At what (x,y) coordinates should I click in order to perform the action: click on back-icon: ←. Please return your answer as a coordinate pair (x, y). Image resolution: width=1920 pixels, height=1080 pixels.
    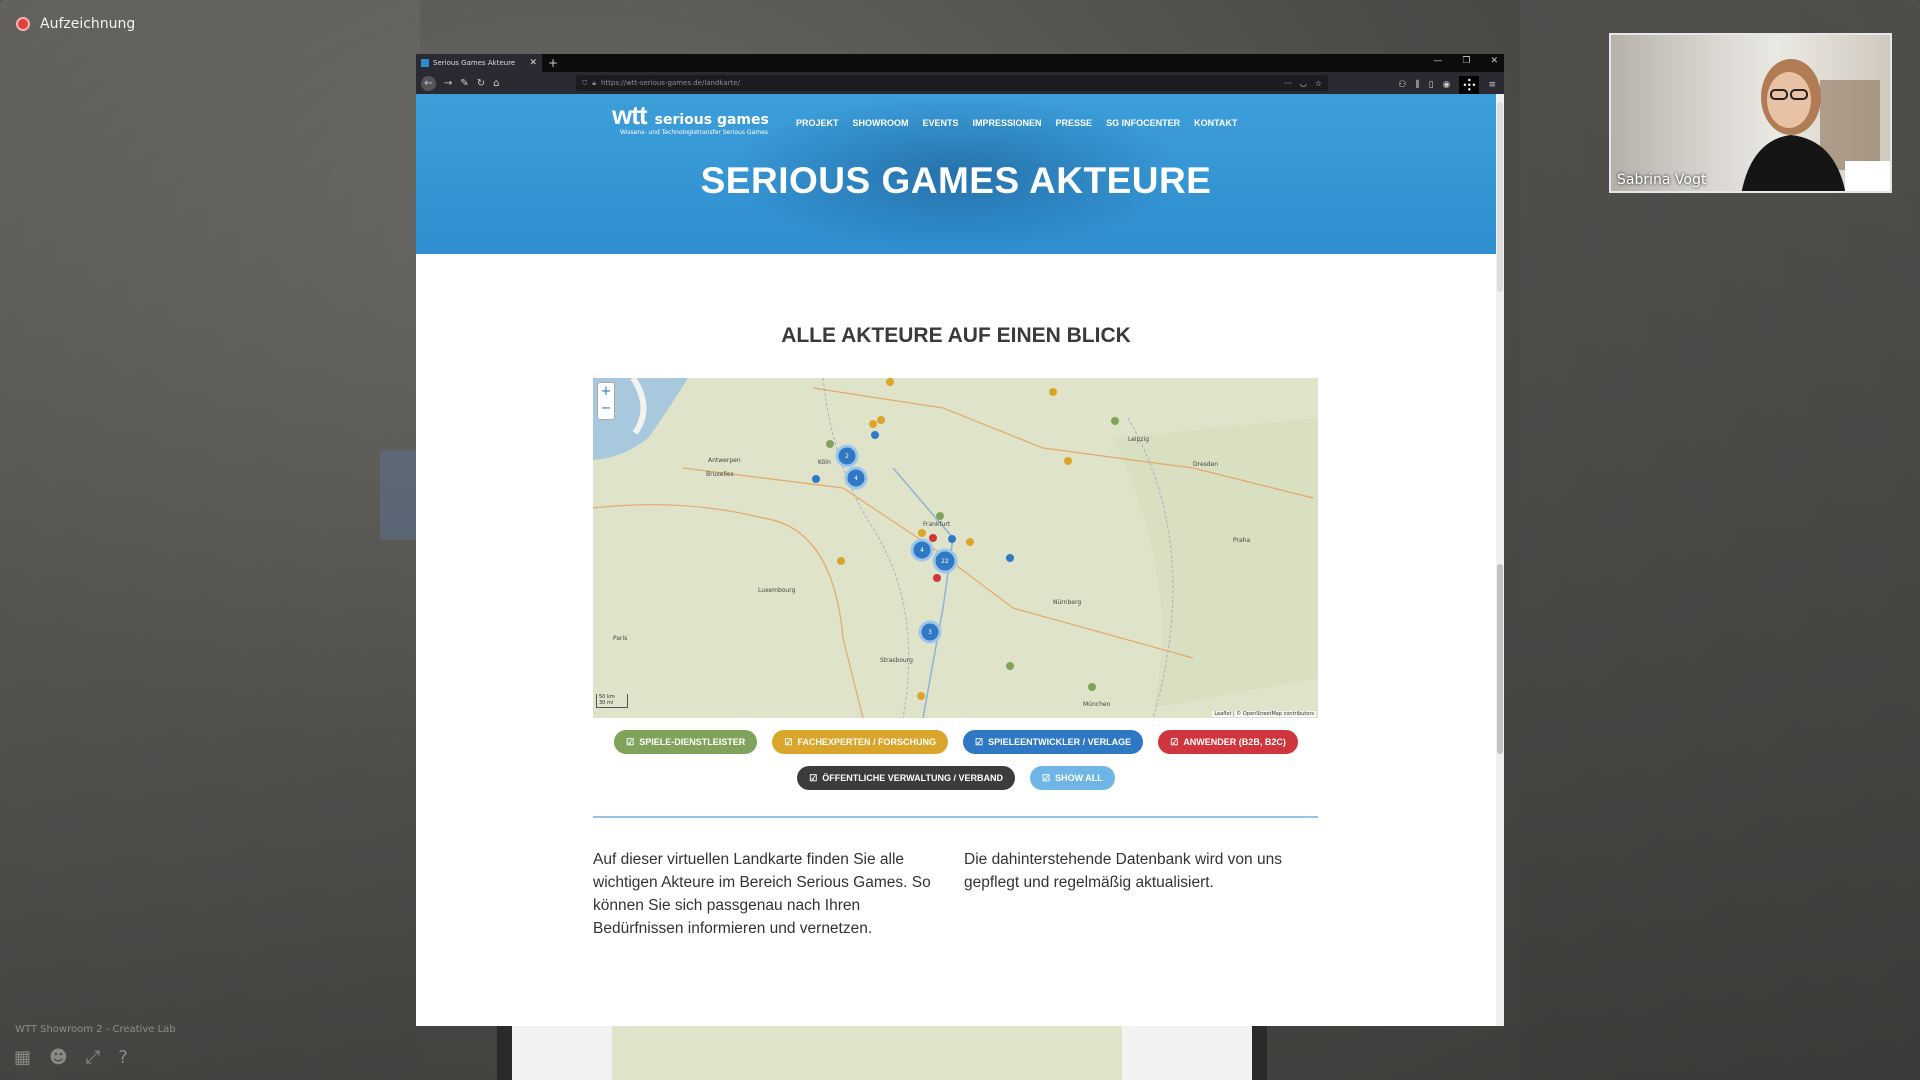
    Looking at the image, I should click on (428, 83).